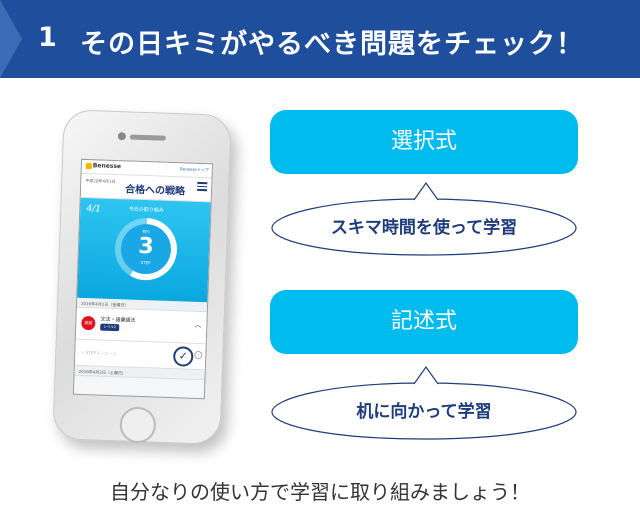 The image size is (640, 505). I want to click on unit-label: STEP, so click(145, 262).